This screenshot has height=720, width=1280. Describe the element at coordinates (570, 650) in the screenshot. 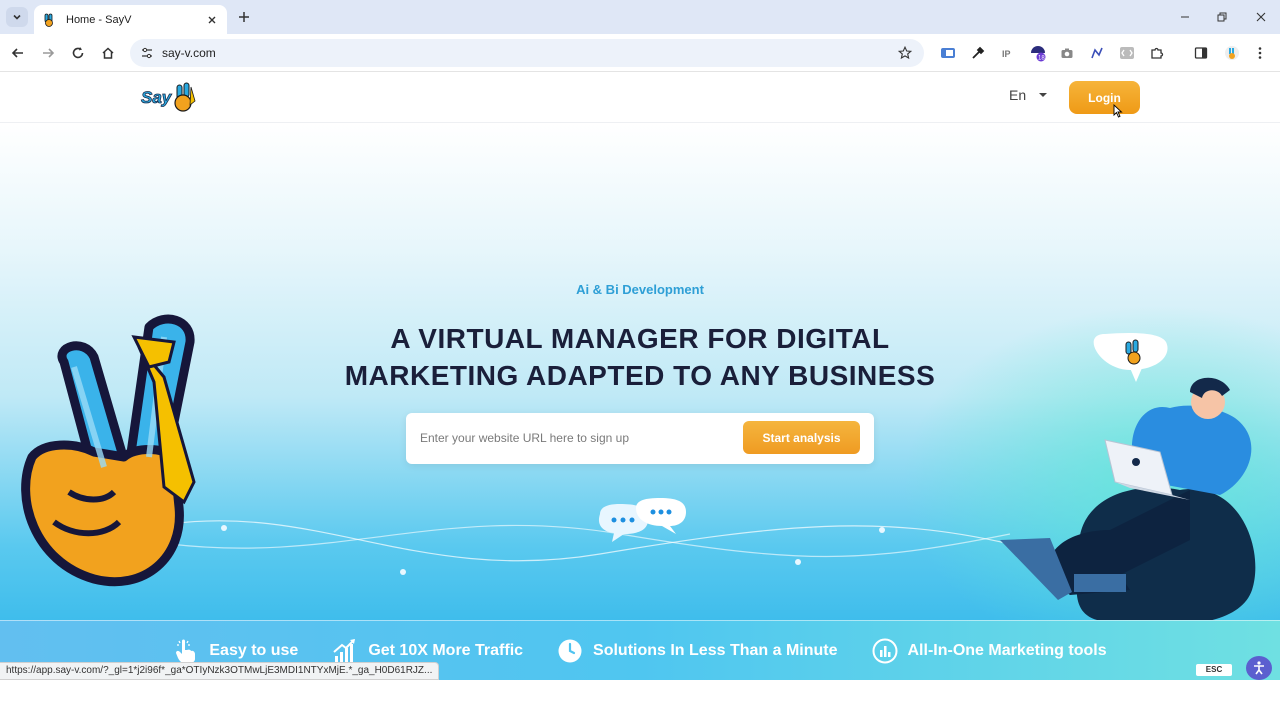

I see `clock-icon` at that location.